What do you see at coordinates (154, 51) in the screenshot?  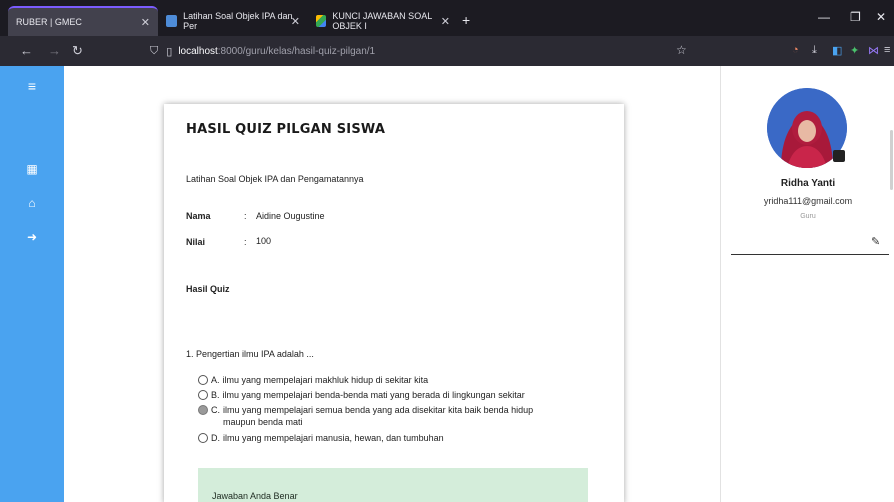 I see `shield-icon: ⛉` at bounding box center [154, 51].